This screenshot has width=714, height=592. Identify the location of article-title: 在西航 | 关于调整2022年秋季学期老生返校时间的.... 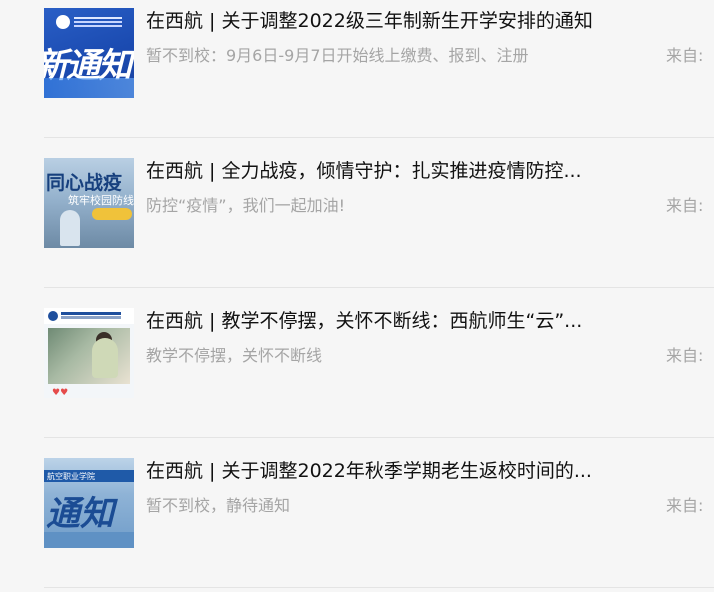
(426, 471).